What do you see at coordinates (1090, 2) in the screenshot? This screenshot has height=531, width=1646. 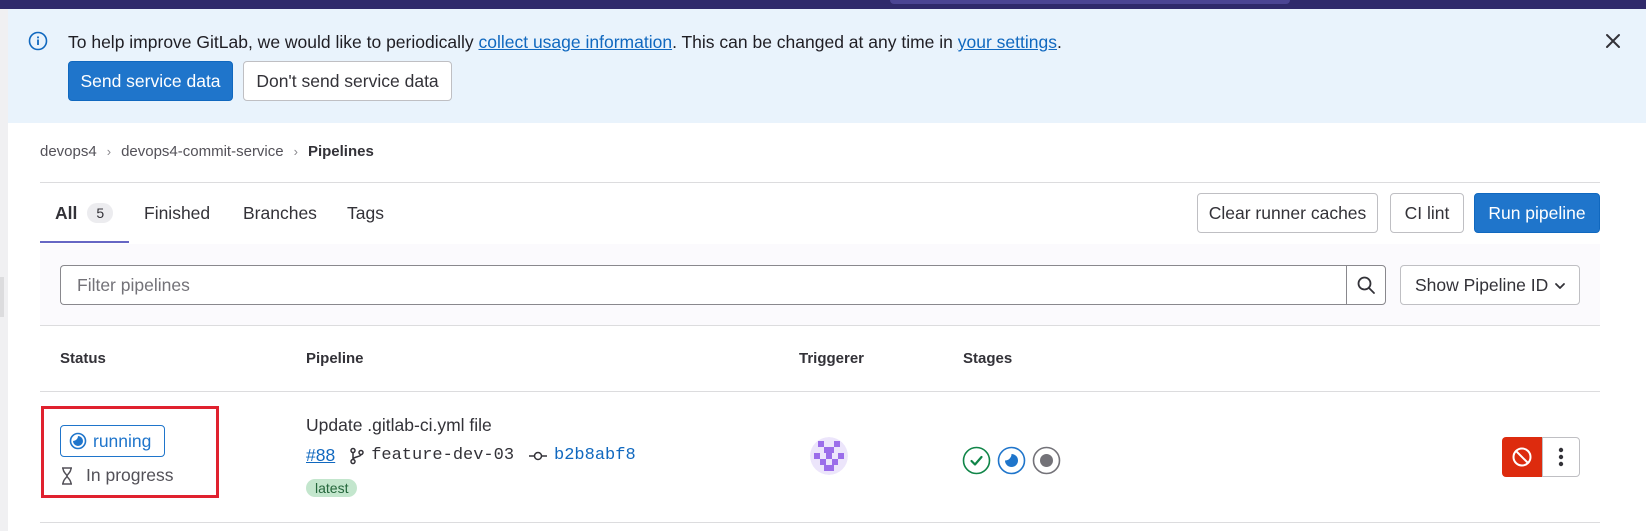 I see `top-search-bar` at bounding box center [1090, 2].